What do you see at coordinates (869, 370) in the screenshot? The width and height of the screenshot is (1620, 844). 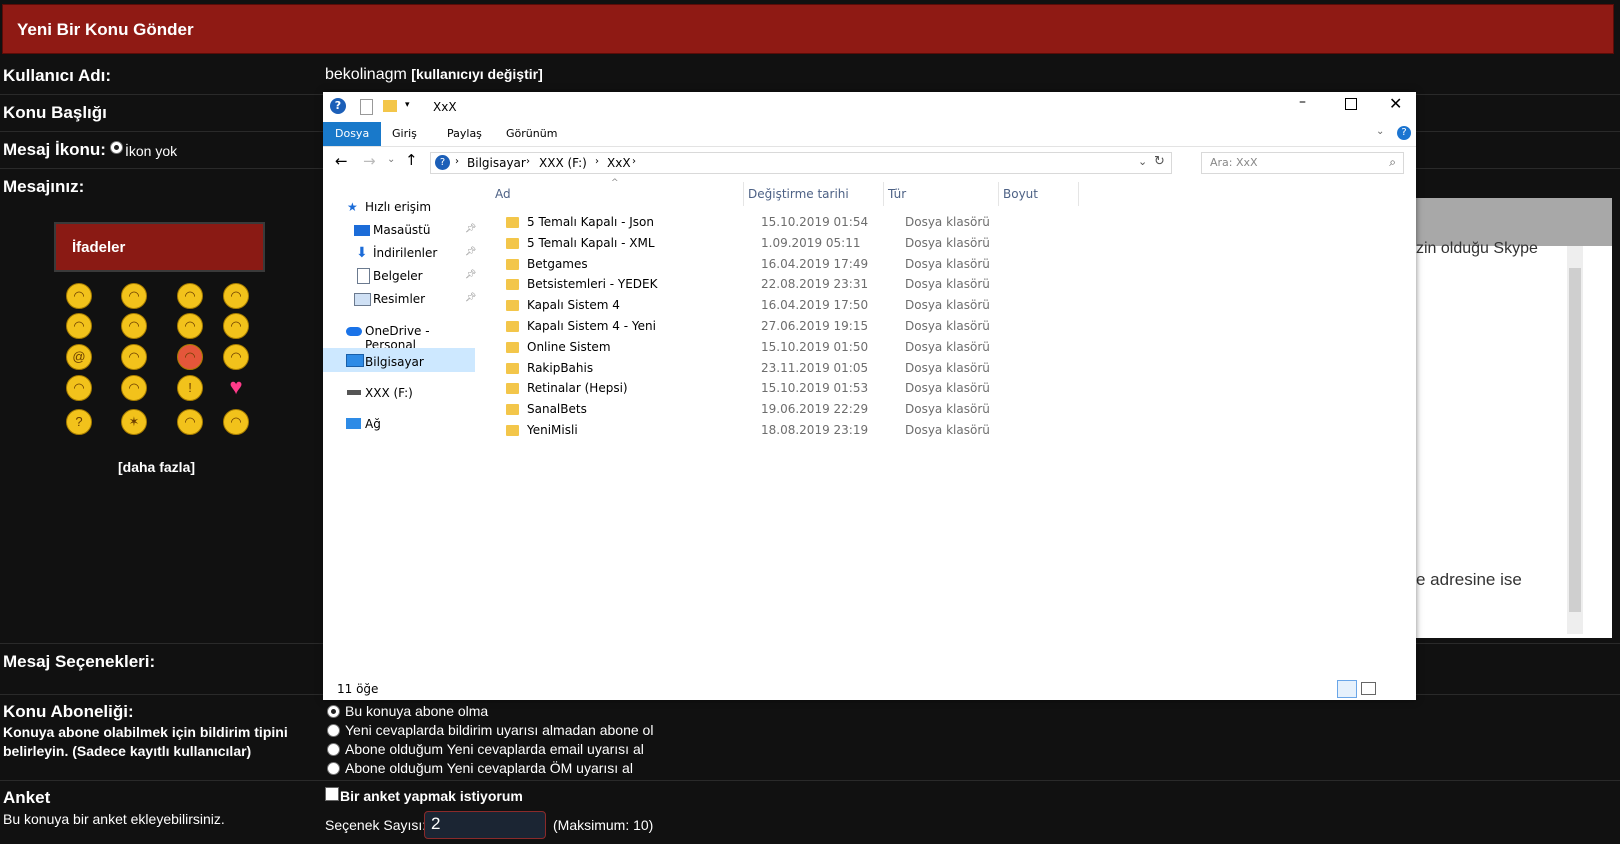 I see `file-row: RakipBahis 23.11.2019 01:05 Dosya klasörü` at bounding box center [869, 370].